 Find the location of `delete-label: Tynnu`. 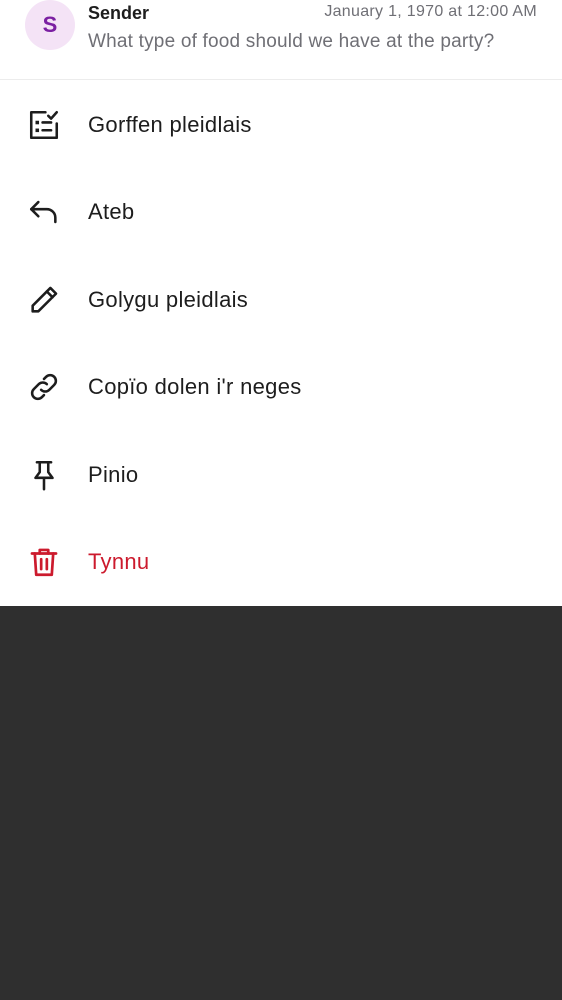

delete-label: Tynnu is located at coordinates (119, 562).